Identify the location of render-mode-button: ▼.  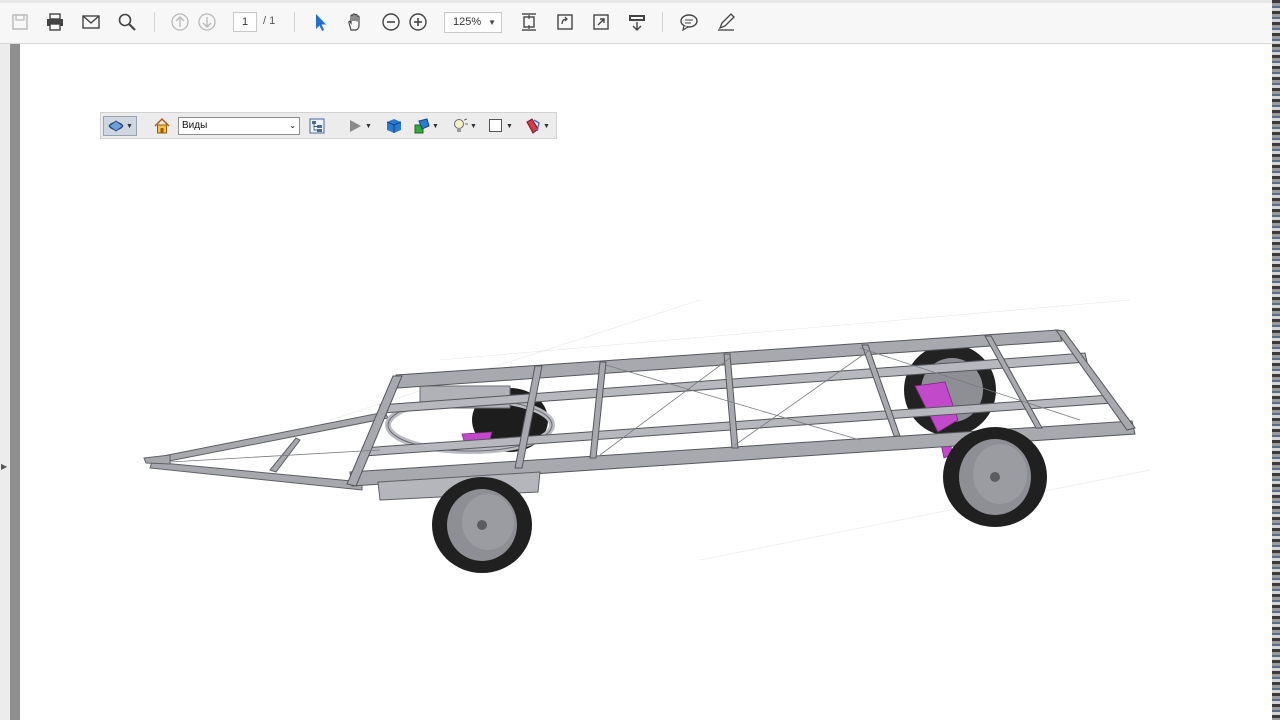
(426, 126).